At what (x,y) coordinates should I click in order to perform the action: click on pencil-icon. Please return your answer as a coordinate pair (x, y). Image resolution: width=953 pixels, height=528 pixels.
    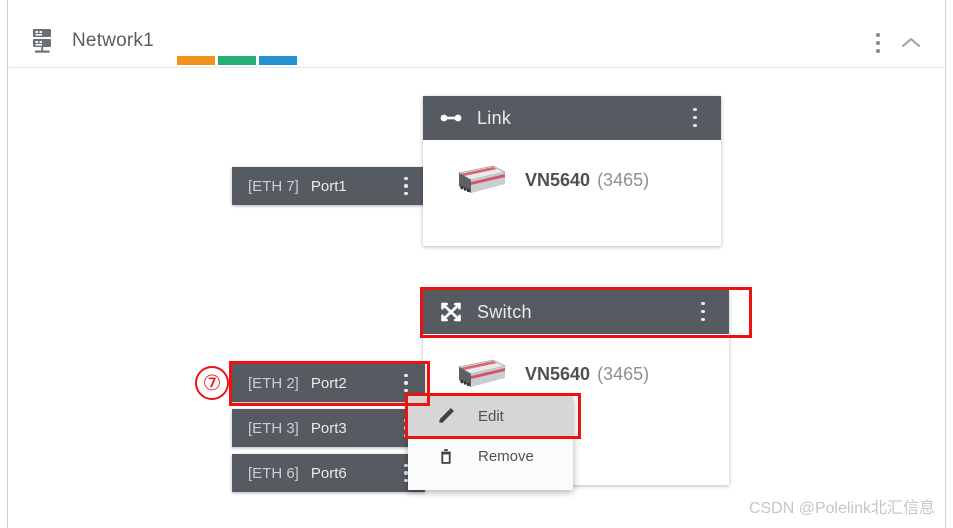
    Looking at the image, I should click on (446, 416).